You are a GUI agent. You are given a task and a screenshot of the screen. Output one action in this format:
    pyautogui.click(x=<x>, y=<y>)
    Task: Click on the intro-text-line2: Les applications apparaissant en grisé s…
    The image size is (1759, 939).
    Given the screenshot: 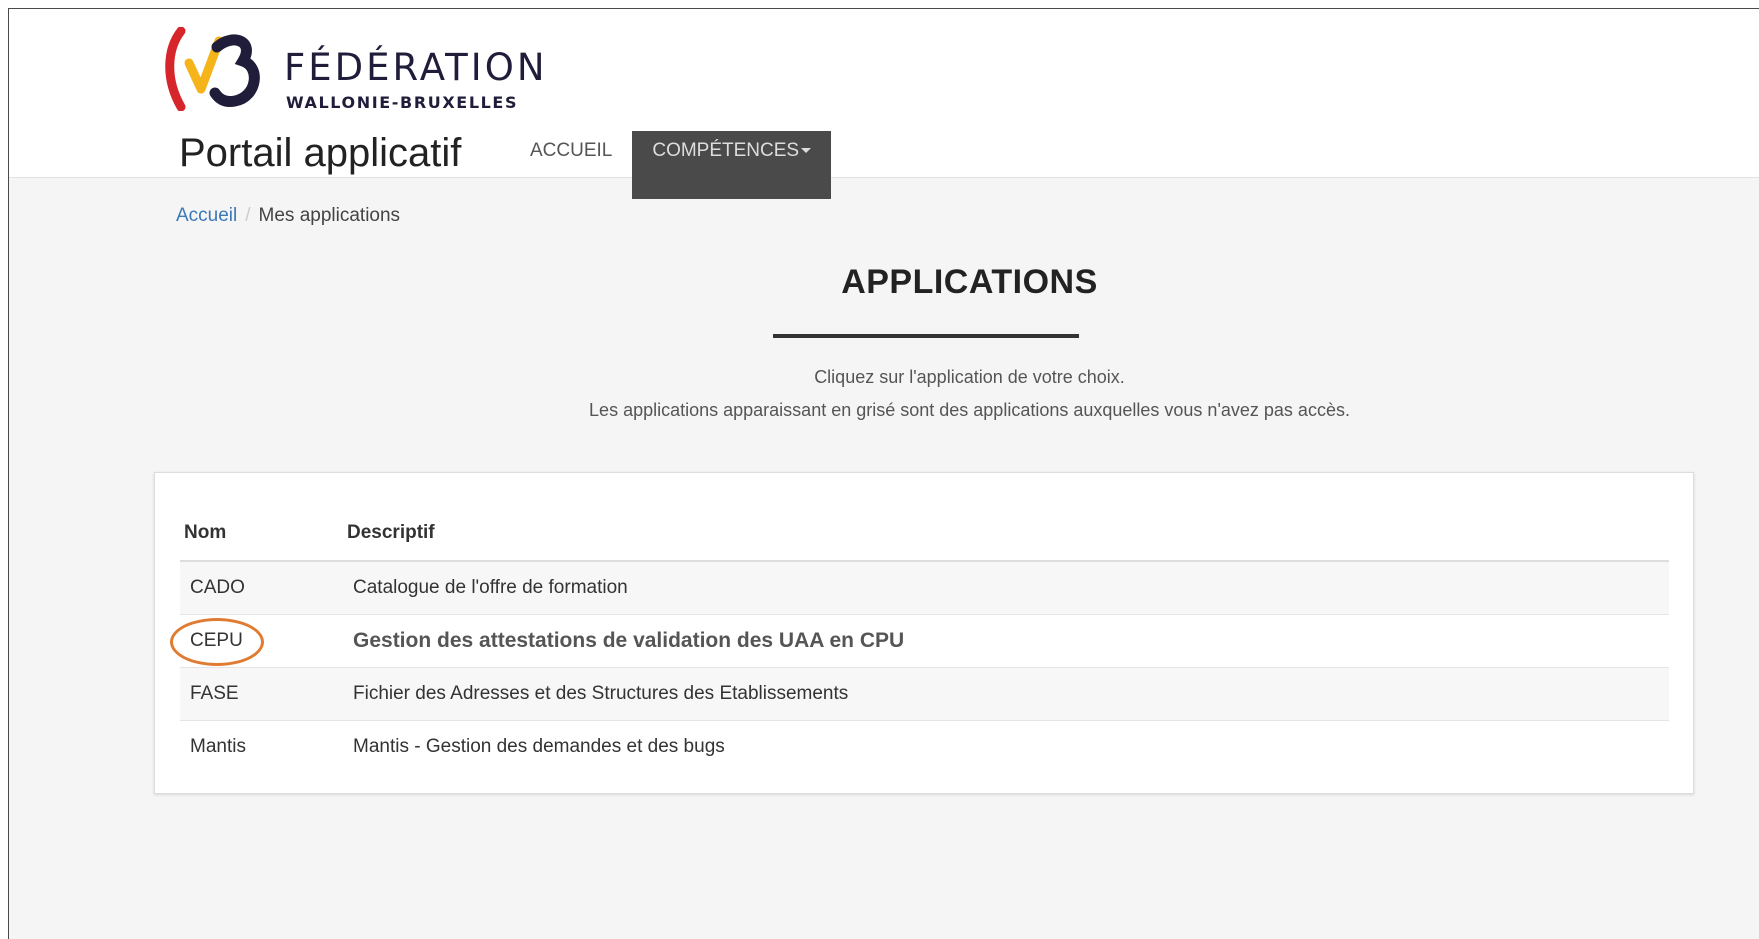 What is the action you would take?
    pyautogui.click(x=969, y=410)
    